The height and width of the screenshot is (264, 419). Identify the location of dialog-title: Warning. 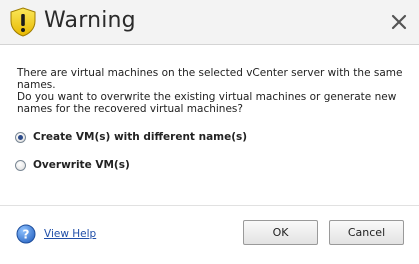
(90, 20).